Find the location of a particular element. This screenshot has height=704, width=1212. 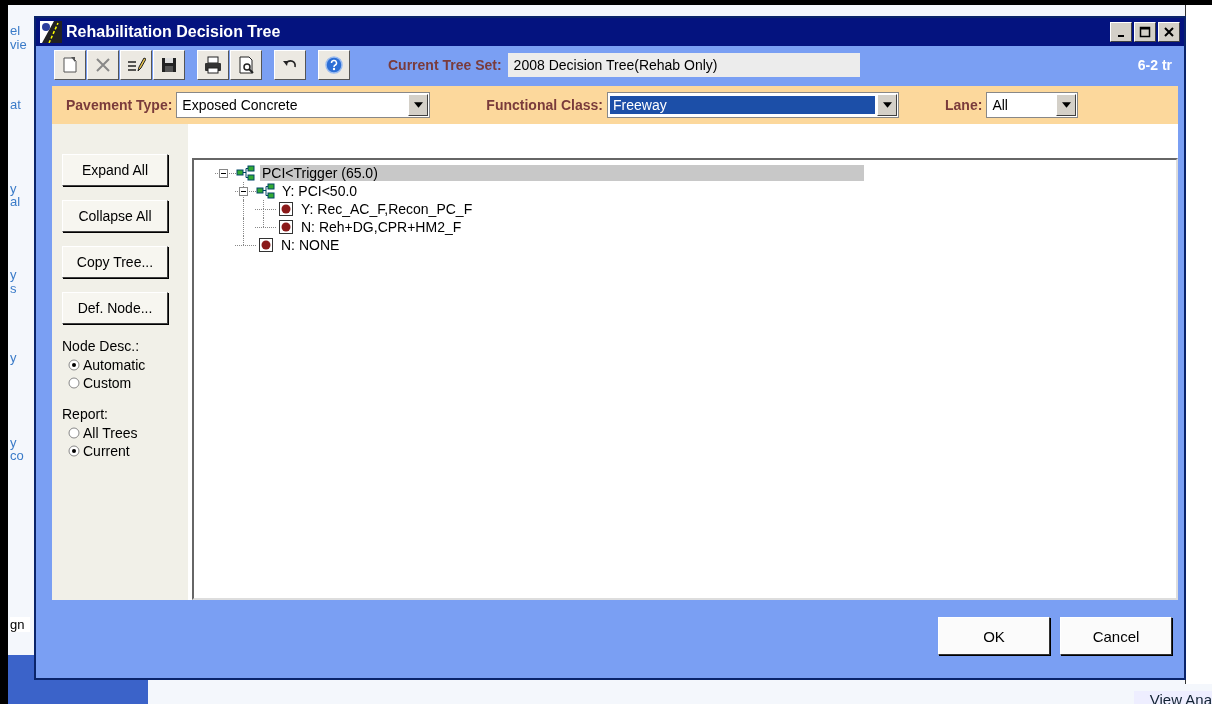

dropdown: Exposed Concrete is located at coordinates (303, 105).